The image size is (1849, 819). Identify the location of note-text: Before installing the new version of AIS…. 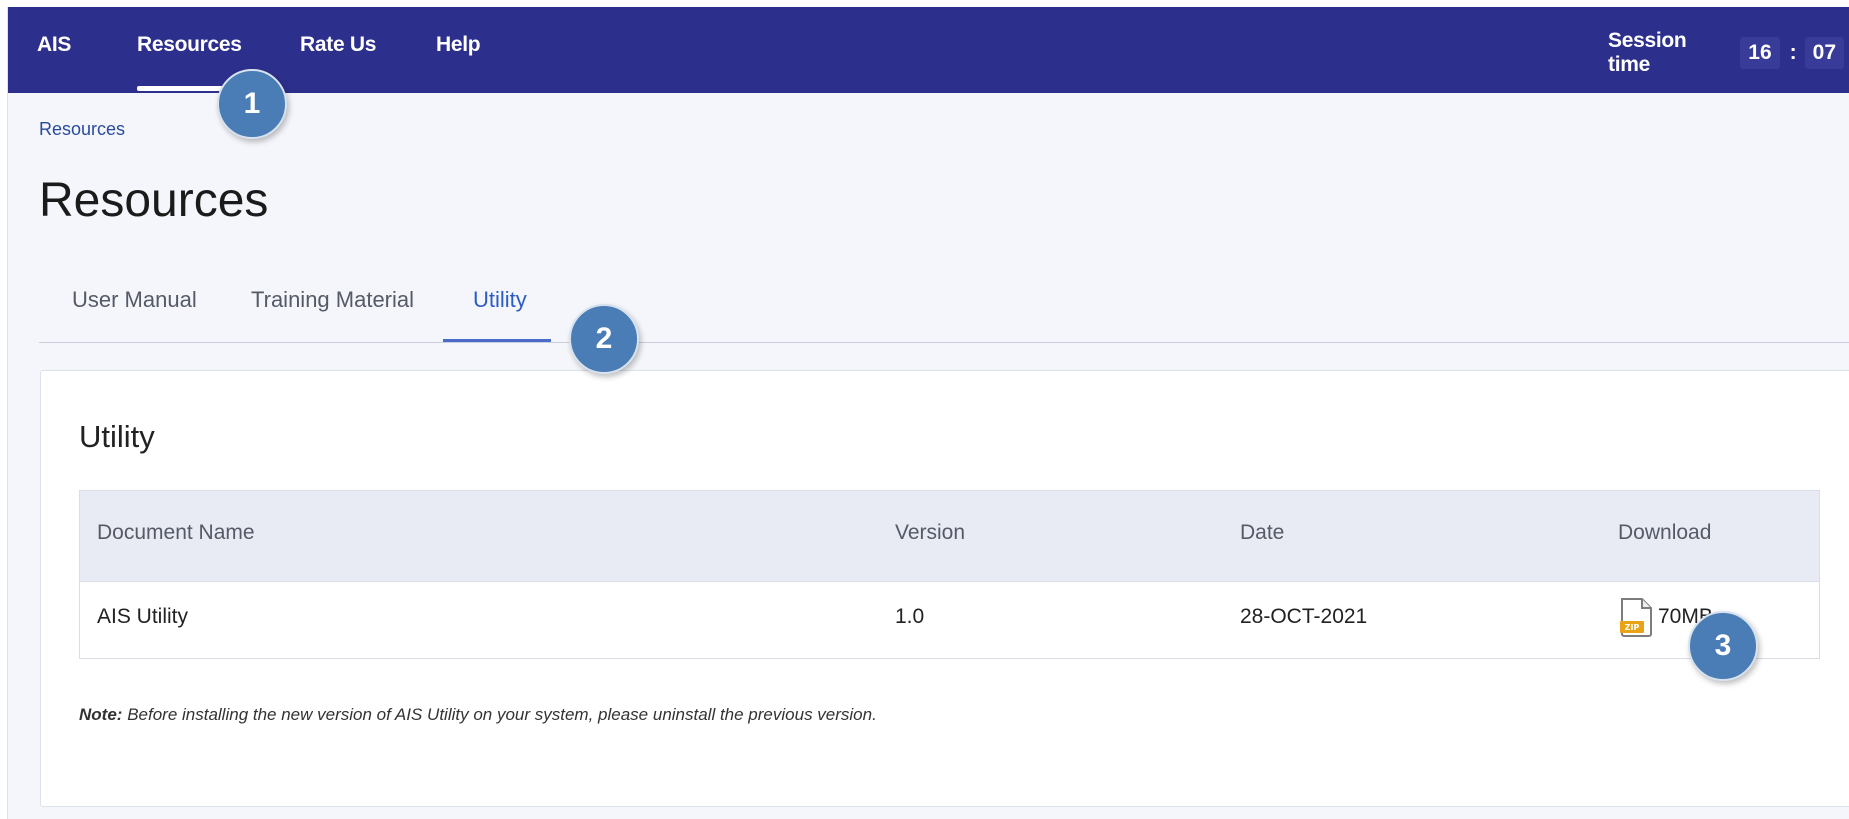
(502, 714).